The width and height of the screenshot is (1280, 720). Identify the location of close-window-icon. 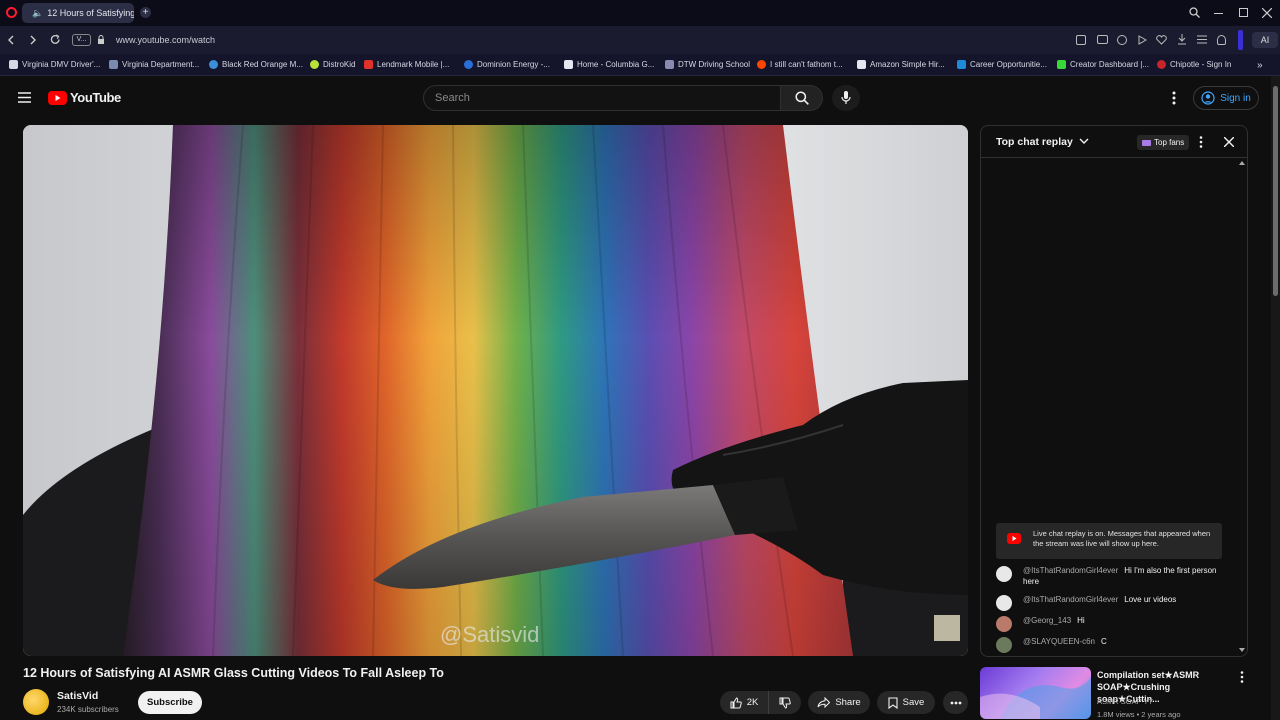
(1267, 13).